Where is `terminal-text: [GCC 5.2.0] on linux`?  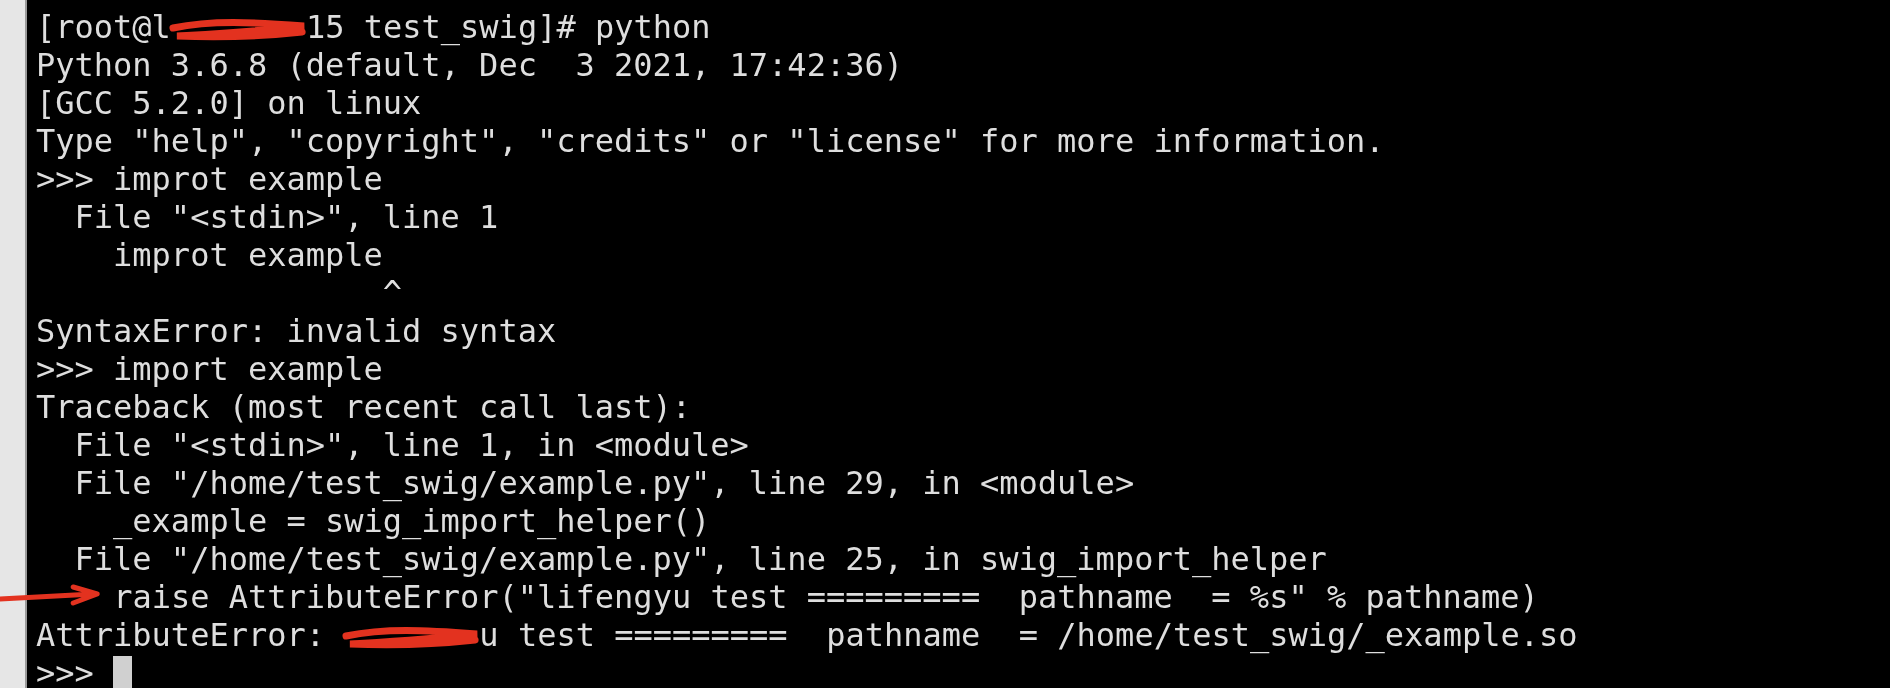
terminal-text: [GCC 5.2.0] on linux is located at coordinates (229, 103).